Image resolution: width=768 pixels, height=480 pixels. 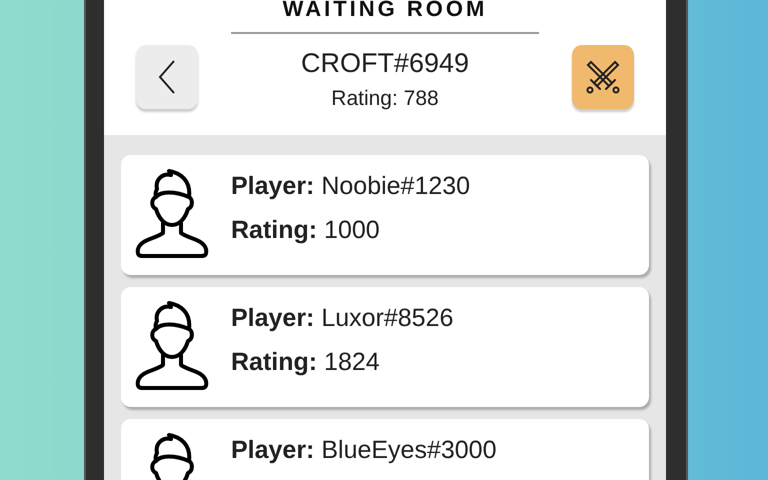 I want to click on player-line: Player: BlueEyes#3000, so click(x=363, y=450).